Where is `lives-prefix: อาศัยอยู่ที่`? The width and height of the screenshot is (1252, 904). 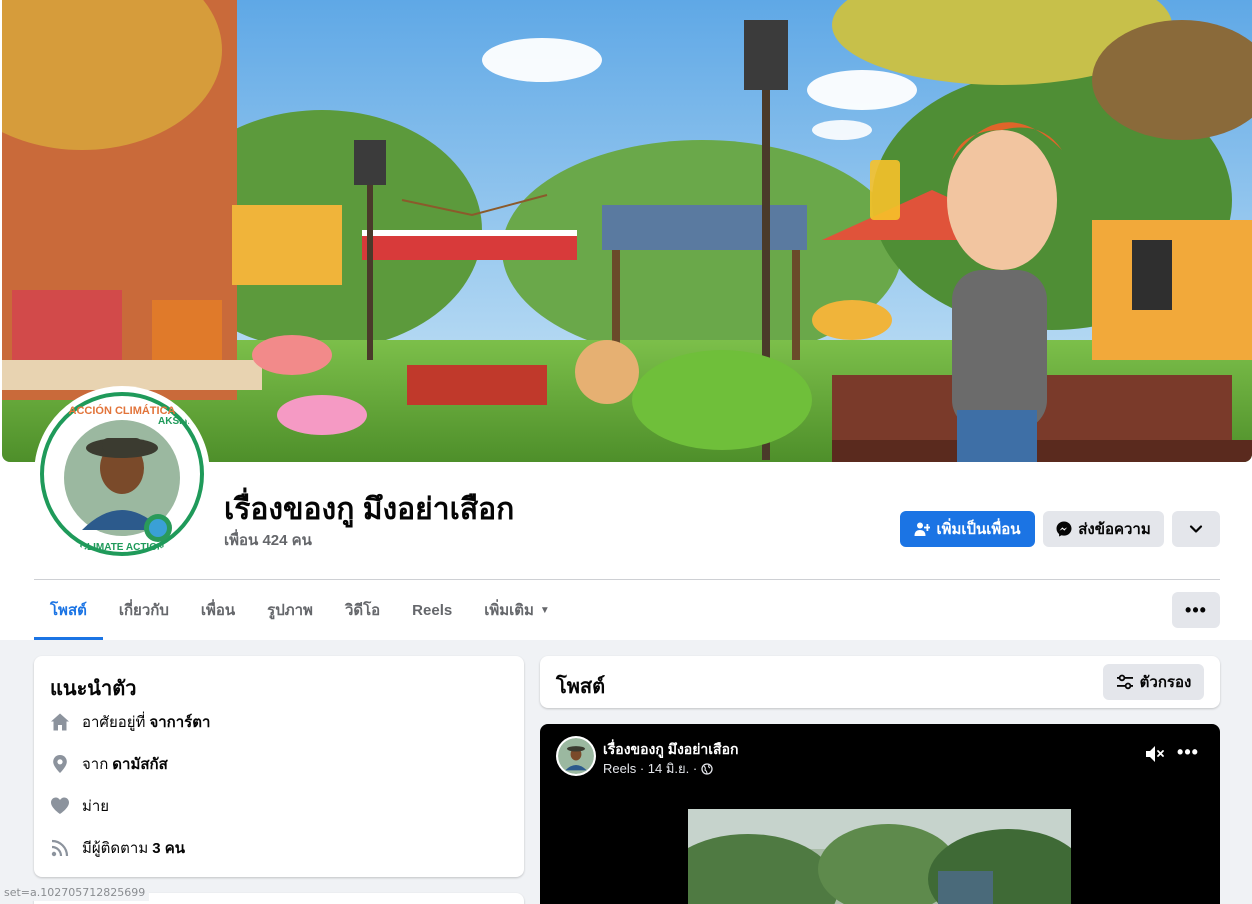
lives-prefix: อาศัยอยู่ที่ is located at coordinates (114, 722).